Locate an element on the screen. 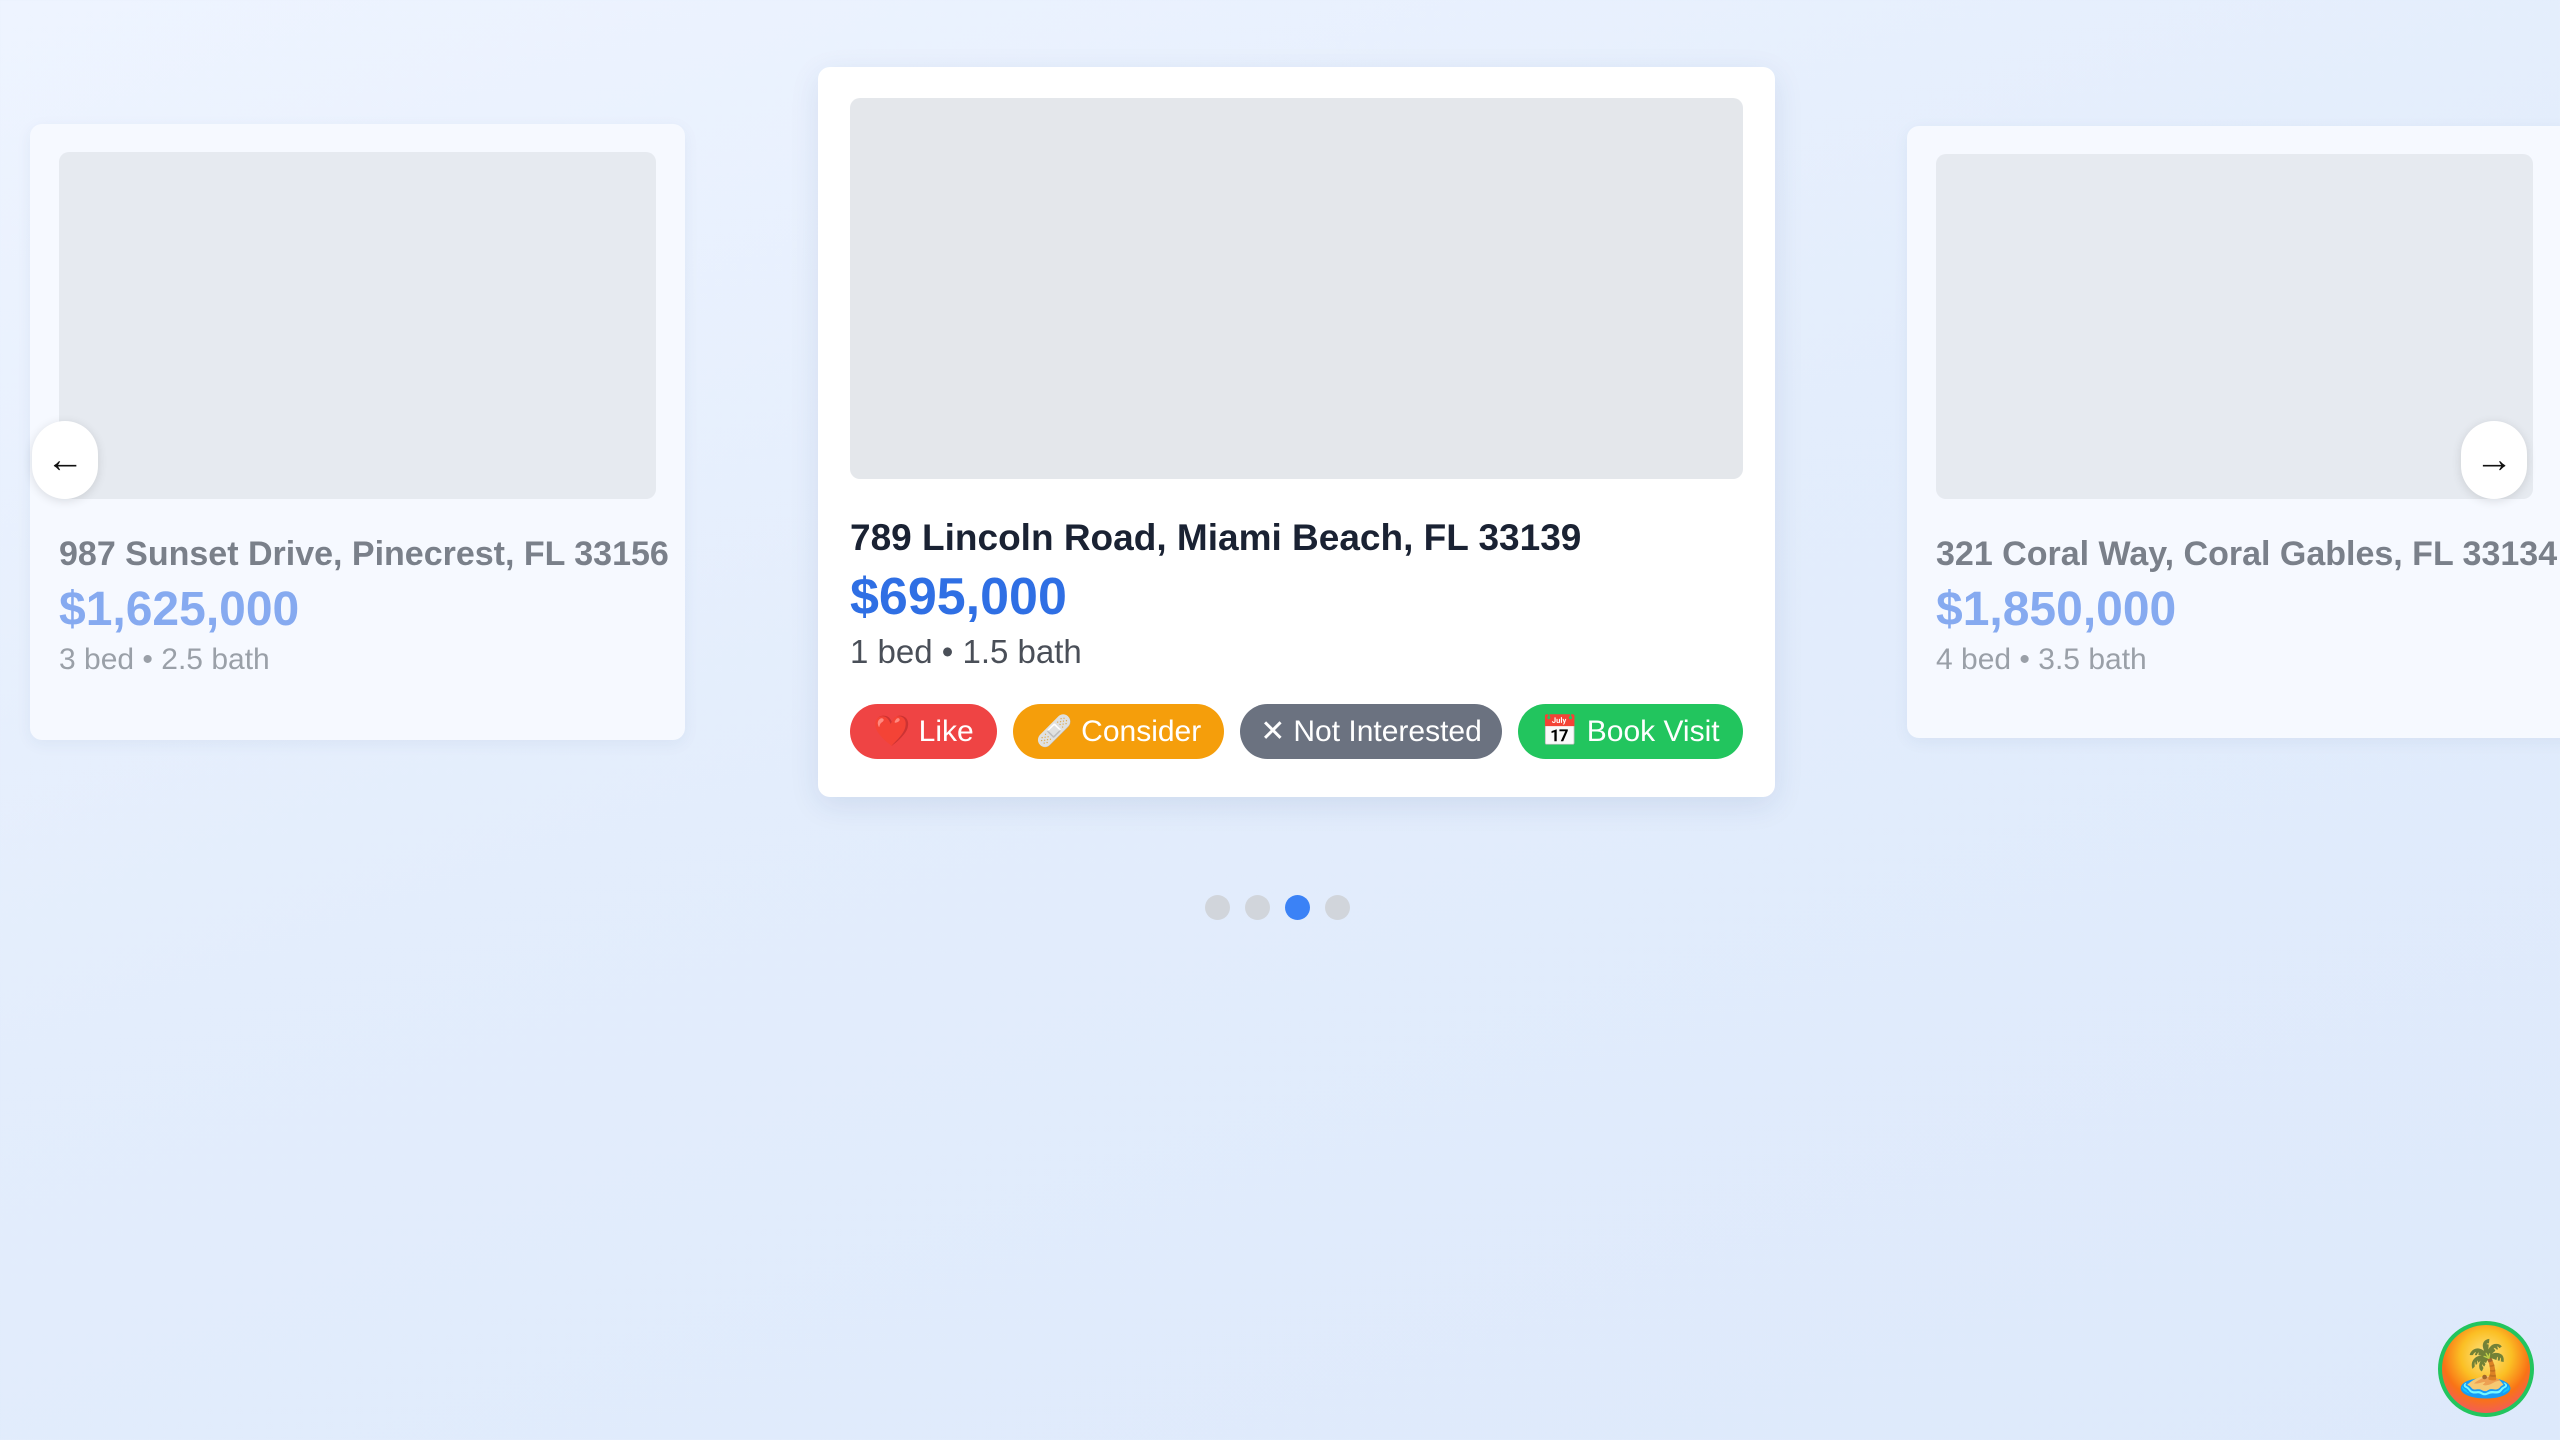  close-icon: ✕ is located at coordinates (1273, 731).